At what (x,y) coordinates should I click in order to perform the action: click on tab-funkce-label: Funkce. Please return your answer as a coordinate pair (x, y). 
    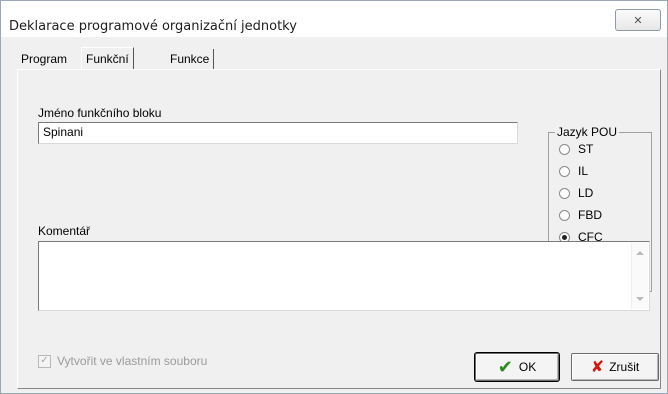
    Looking at the image, I should click on (190, 59).